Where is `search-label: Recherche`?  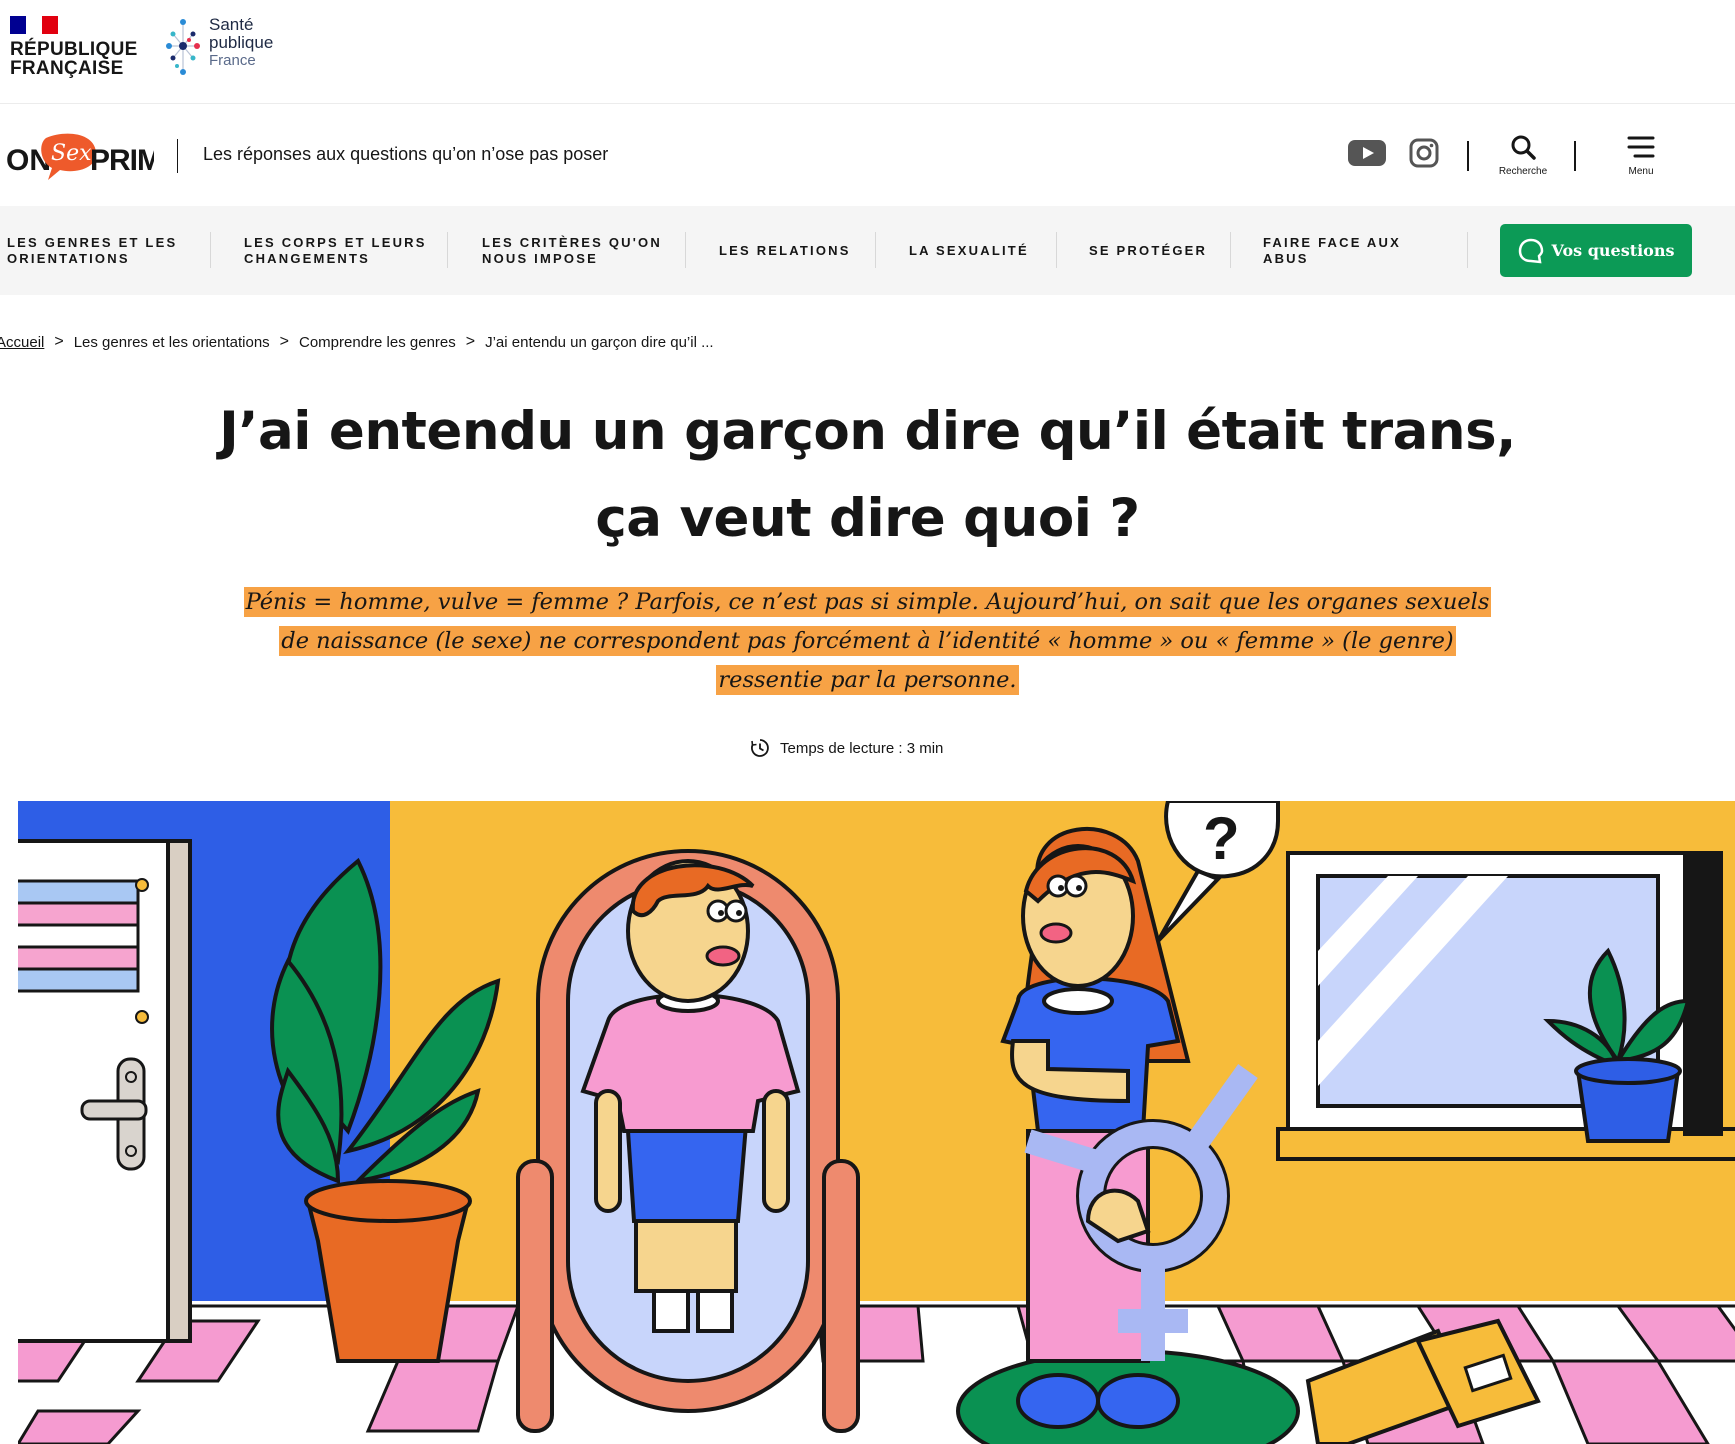 search-label: Recherche is located at coordinates (1523, 171).